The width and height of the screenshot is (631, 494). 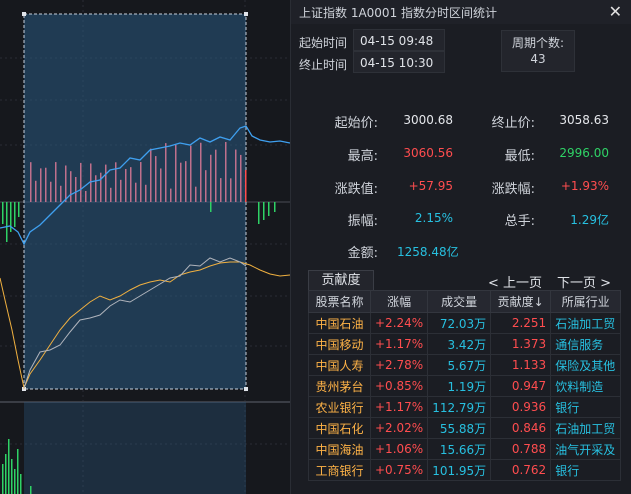 What do you see at coordinates (586, 365) in the screenshot?
I see `industry-cell: 保险及其他` at bounding box center [586, 365].